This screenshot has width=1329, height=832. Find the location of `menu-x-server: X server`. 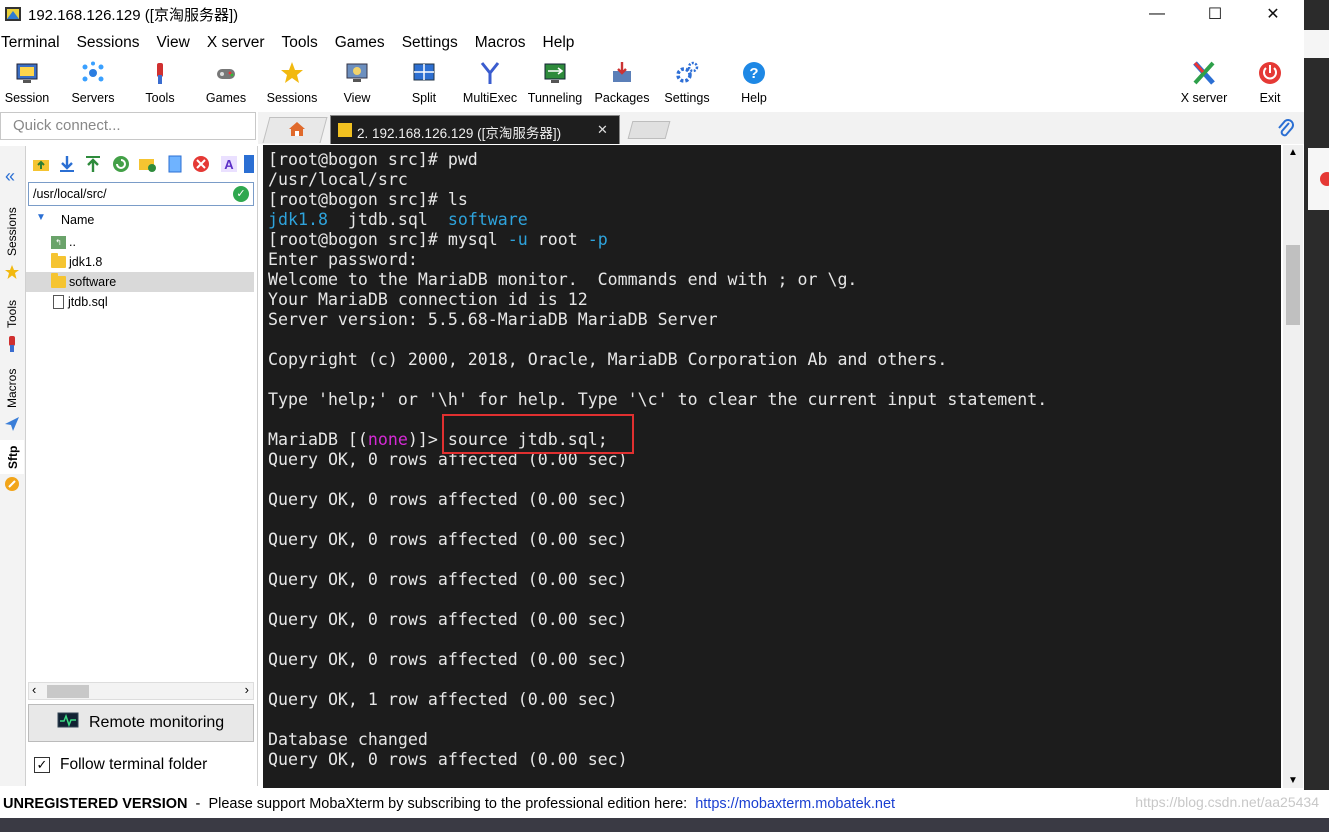

menu-x-server: X server is located at coordinates (236, 43).